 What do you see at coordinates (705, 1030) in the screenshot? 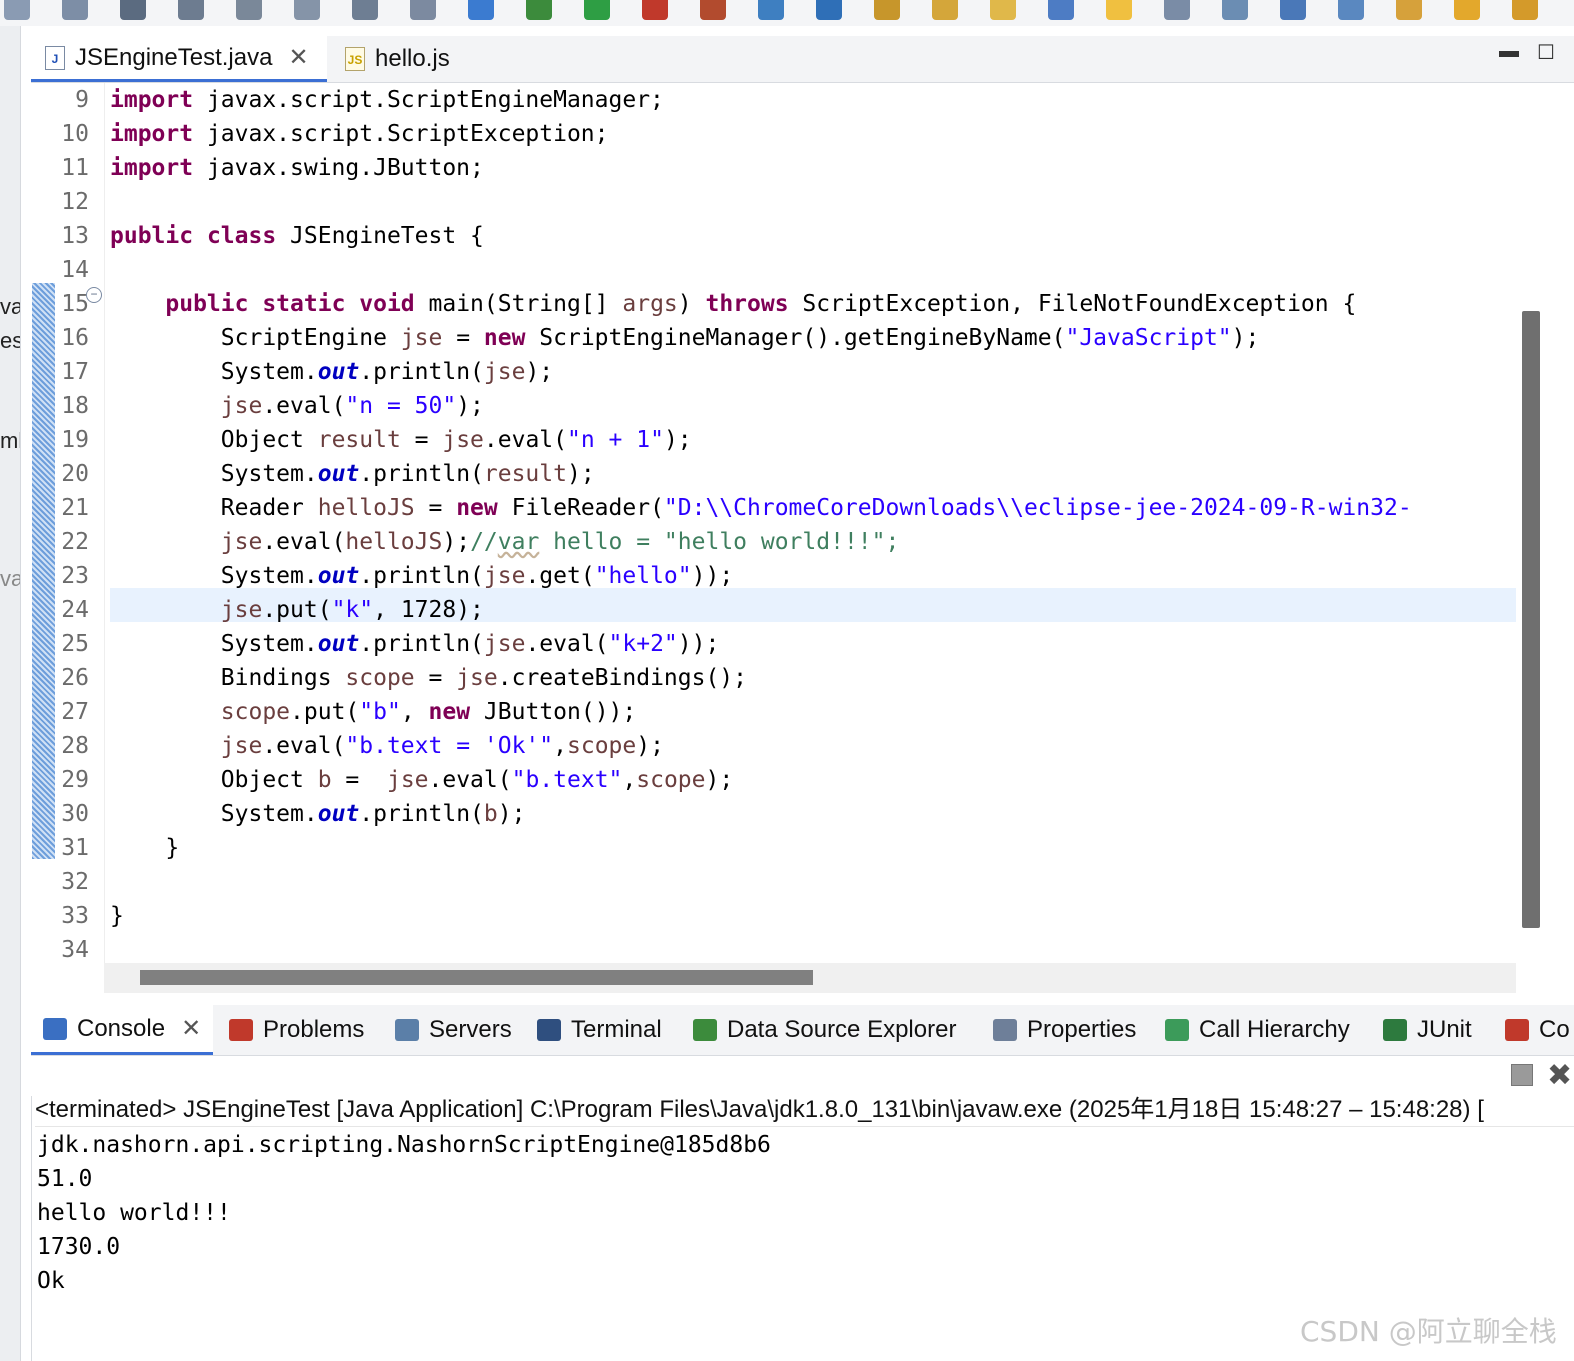
I see `data-source-explorer-icon` at bounding box center [705, 1030].